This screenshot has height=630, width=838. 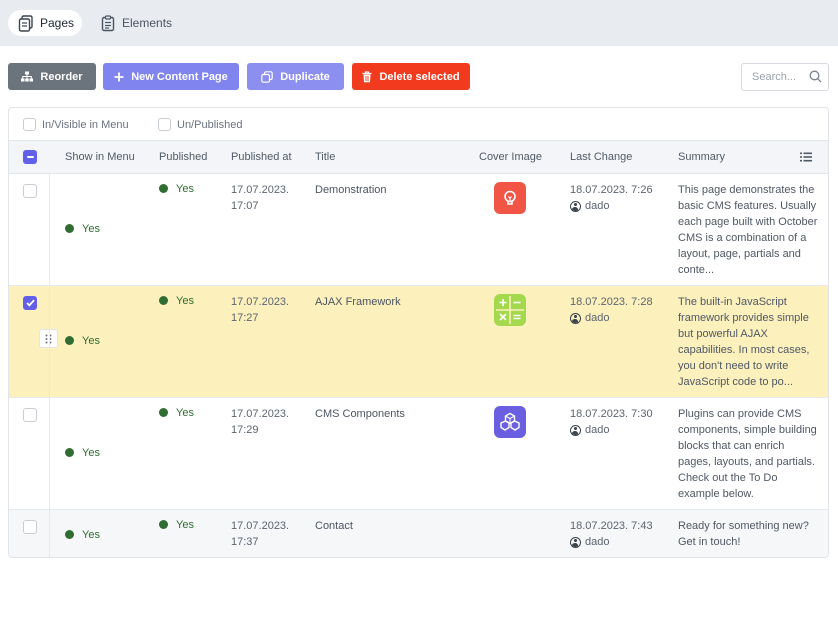 What do you see at coordinates (419, 76) in the screenshot?
I see `delete-selected-label: Delete selected` at bounding box center [419, 76].